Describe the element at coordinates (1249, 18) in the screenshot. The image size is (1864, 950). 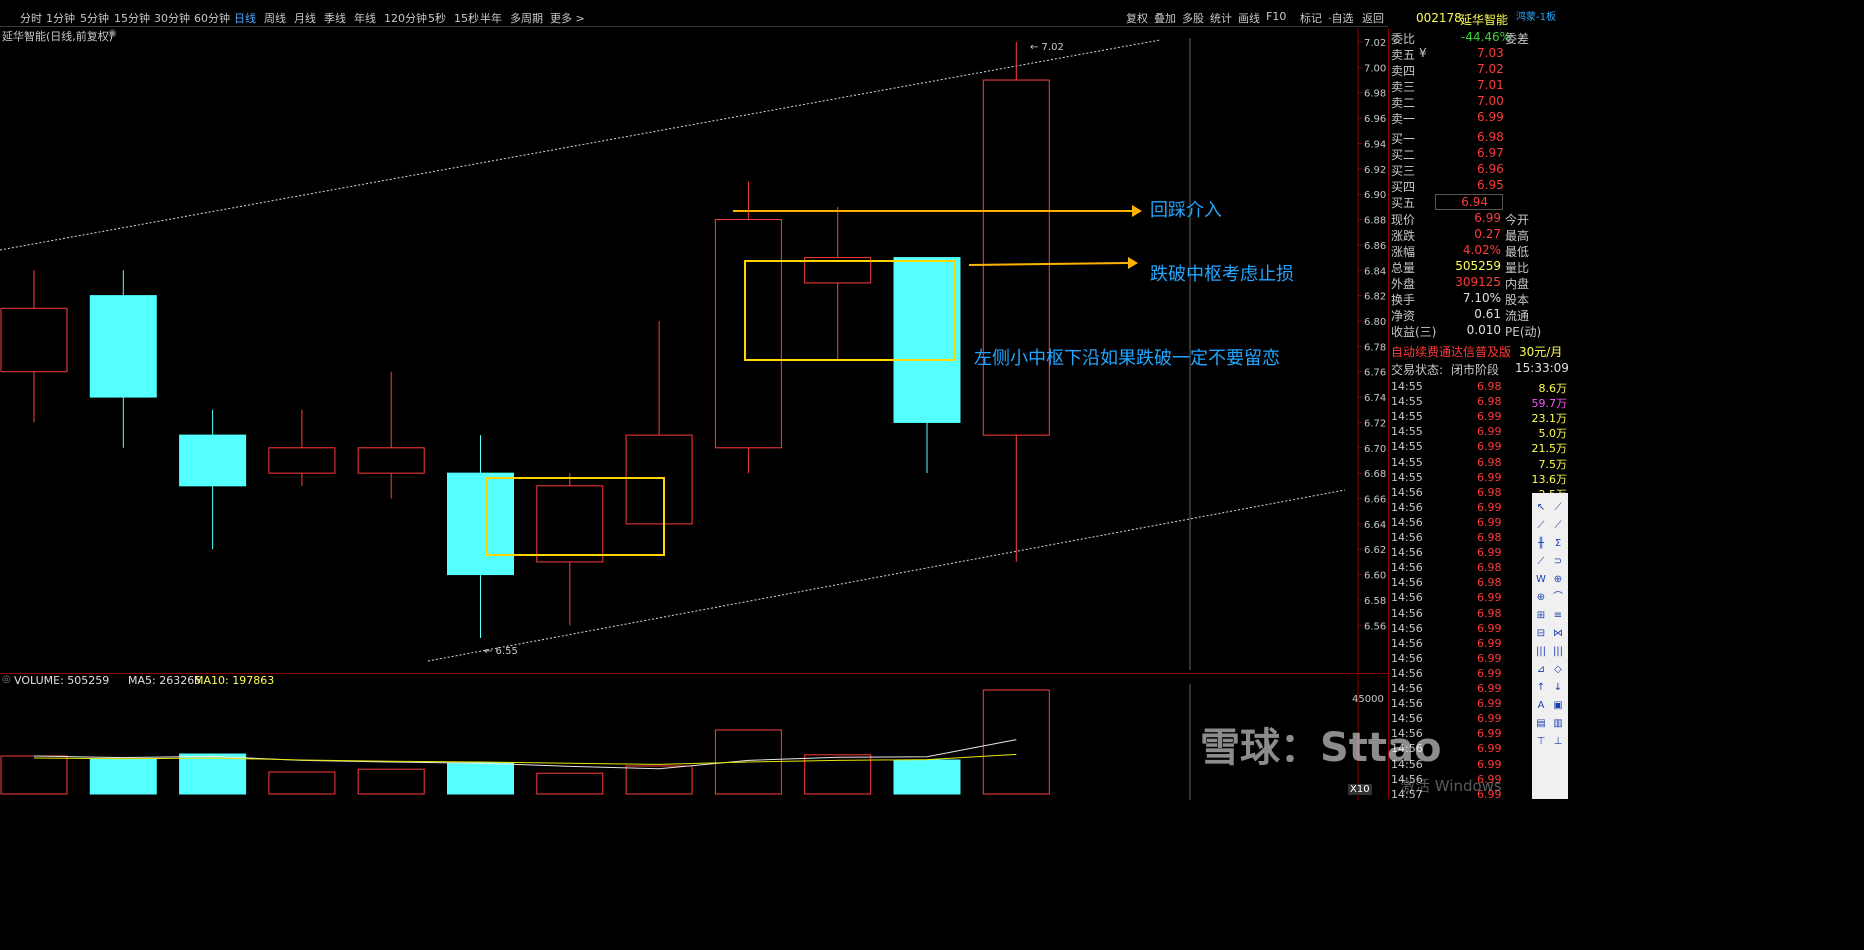
I see `tool-button: 画线` at that location.